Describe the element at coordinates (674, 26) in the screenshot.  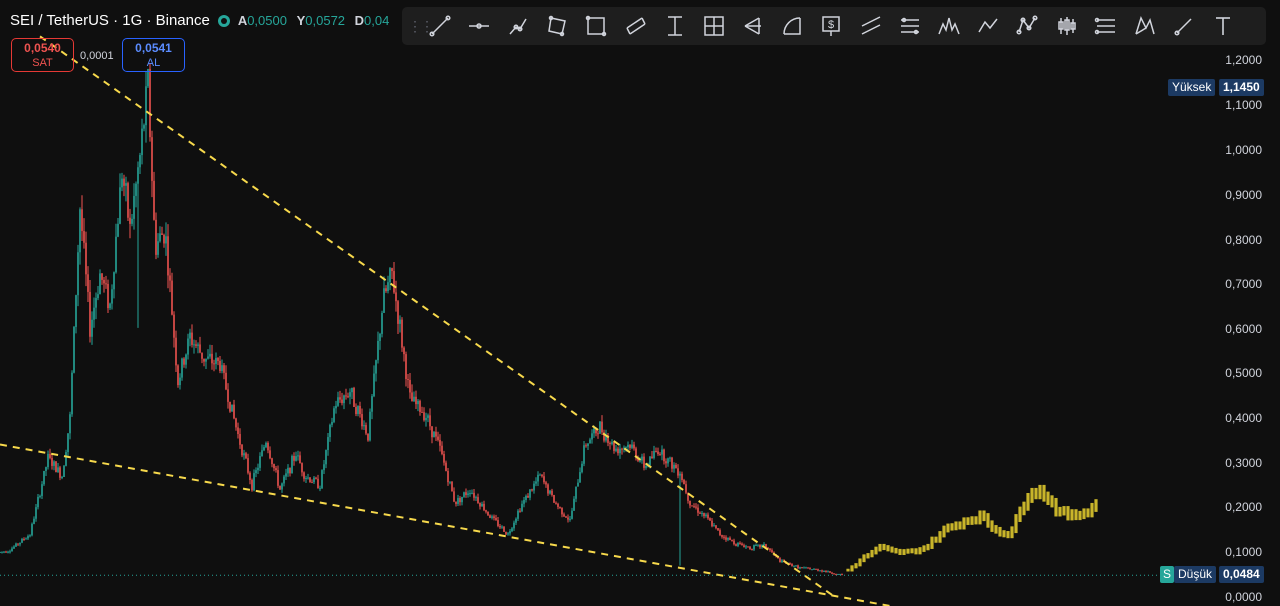
I see `vertical-range-icon` at that location.